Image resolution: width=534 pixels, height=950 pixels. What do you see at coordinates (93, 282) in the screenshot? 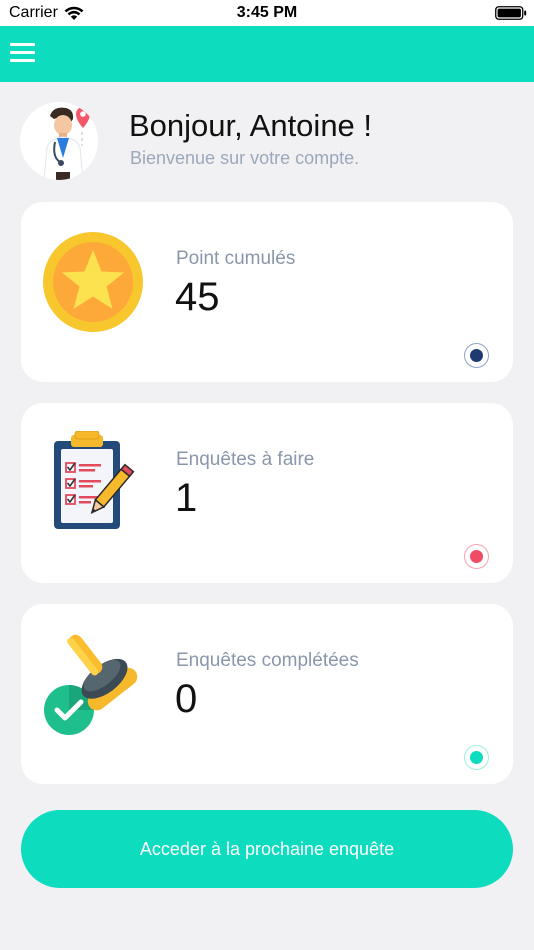
I see `star-coin-icon` at bounding box center [93, 282].